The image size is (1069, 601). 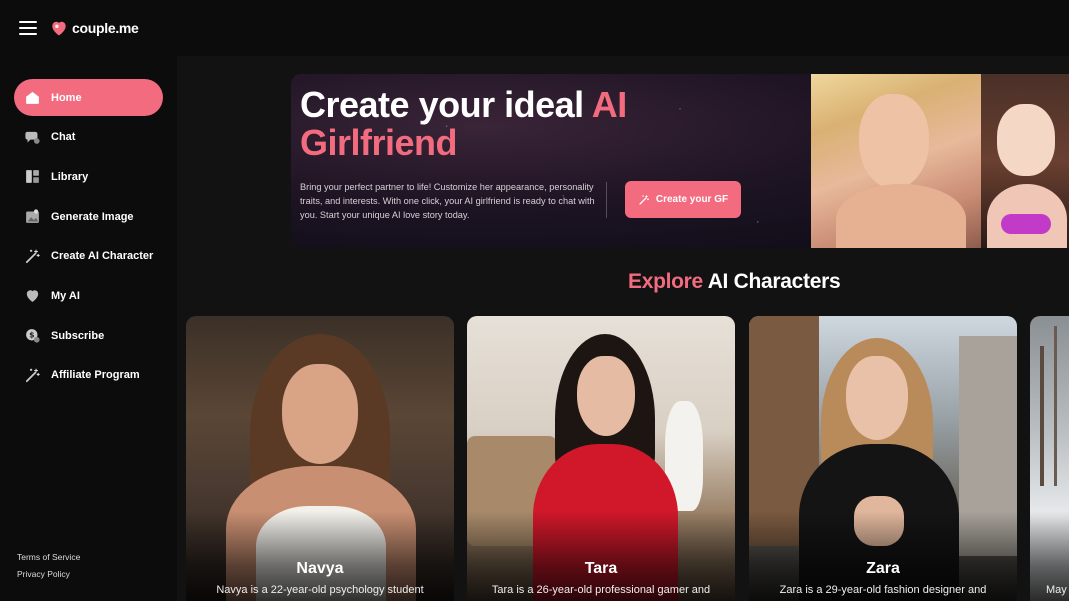 I want to click on hero-image-anime, so click(x=1025, y=161).